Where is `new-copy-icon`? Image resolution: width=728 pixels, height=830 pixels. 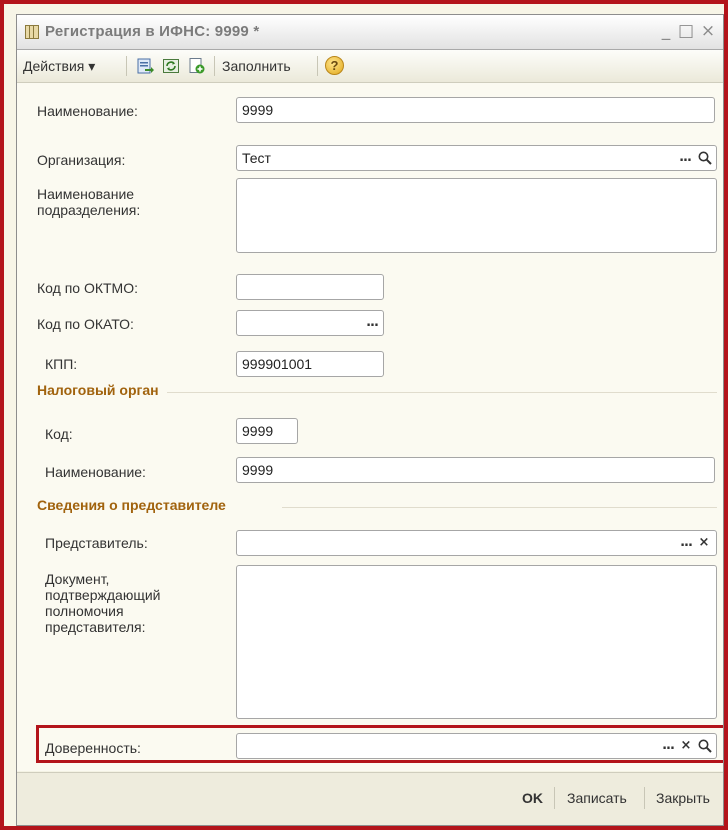
new-copy-icon is located at coordinates (197, 66).